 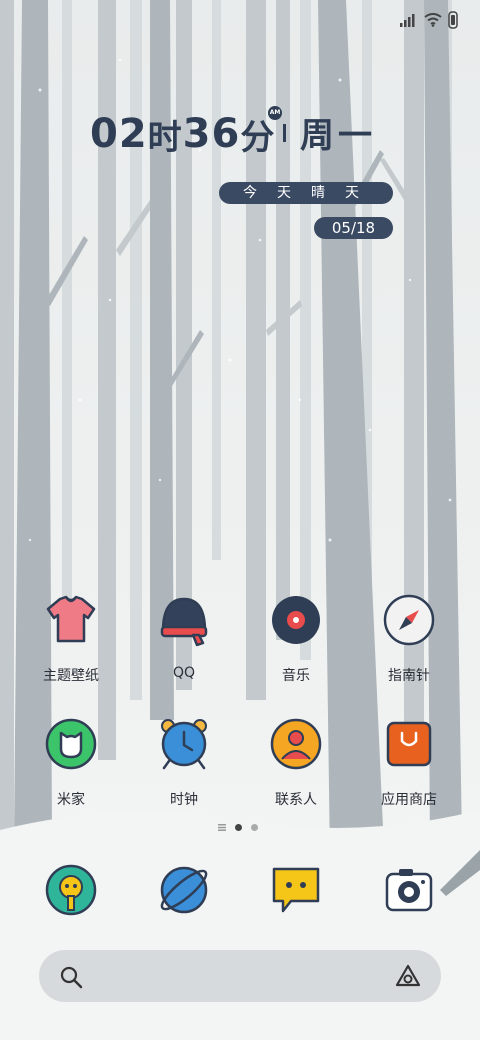 I want to click on app-contacts: 联系人, so click(x=296, y=763).